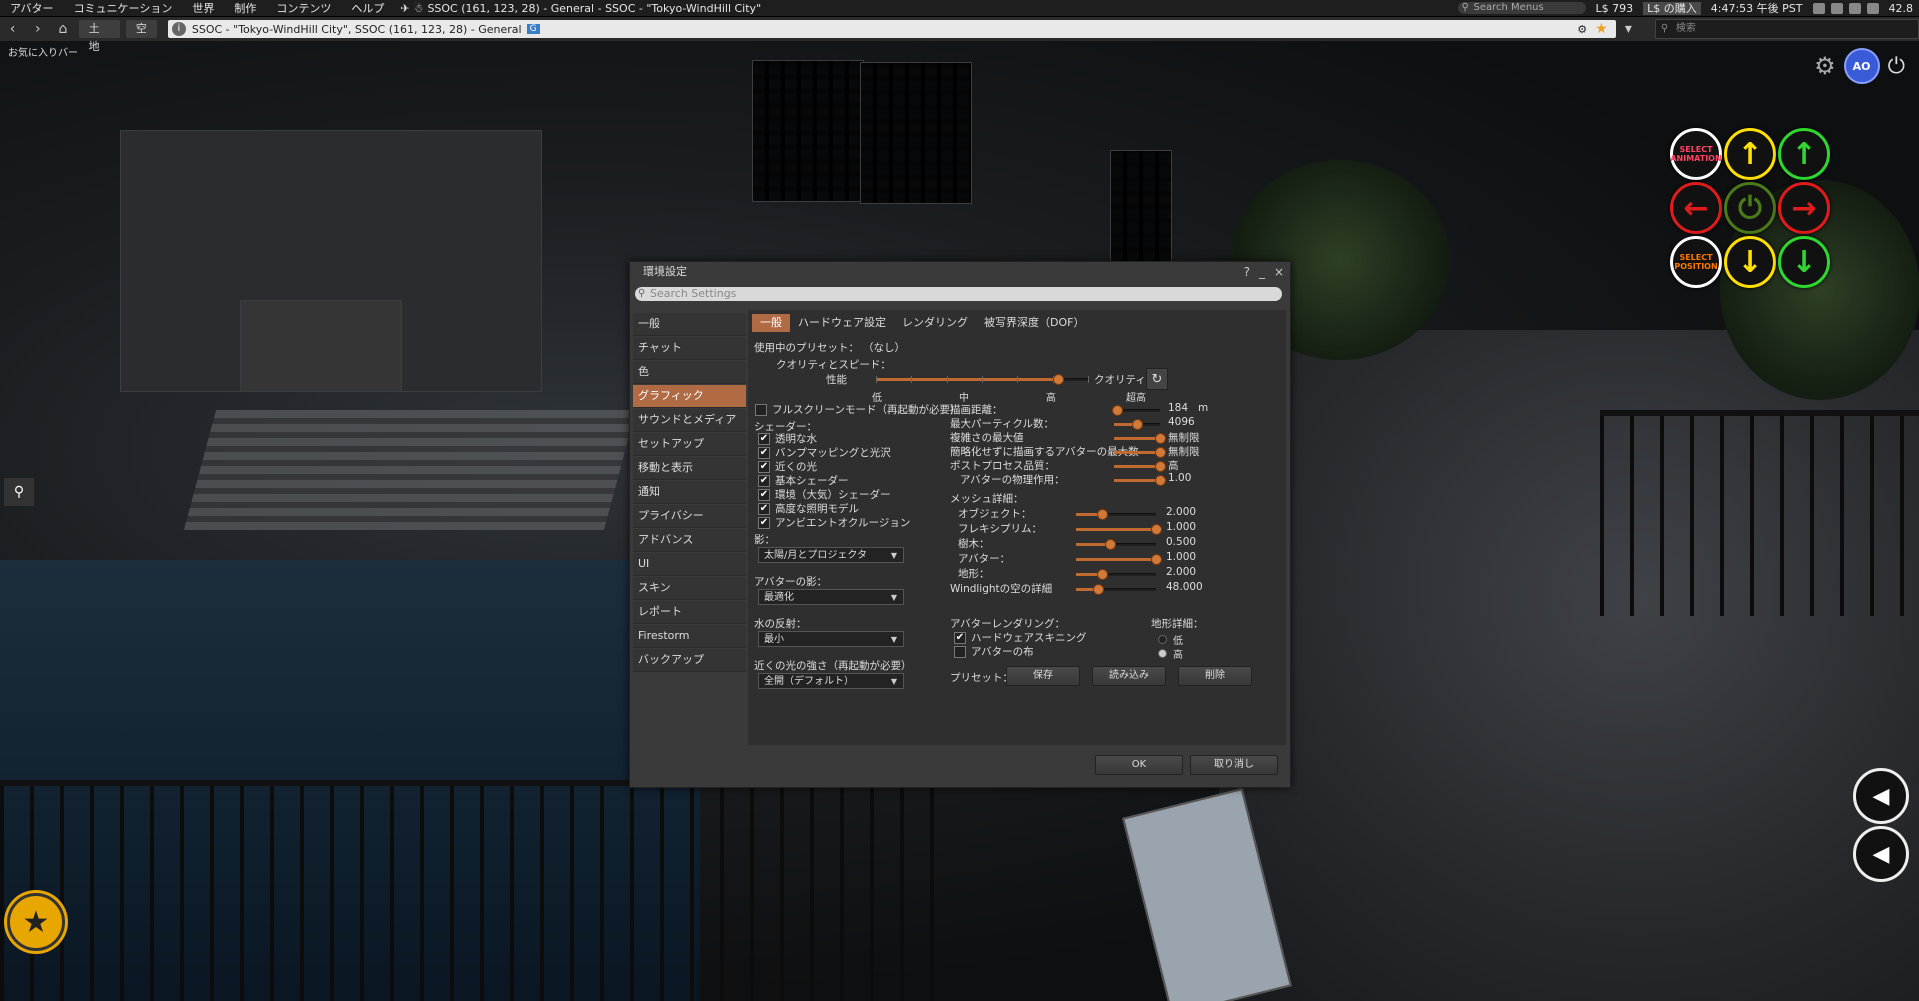 The image size is (1919, 1001). I want to click on tab-graphics-0: 一般, so click(771, 323).